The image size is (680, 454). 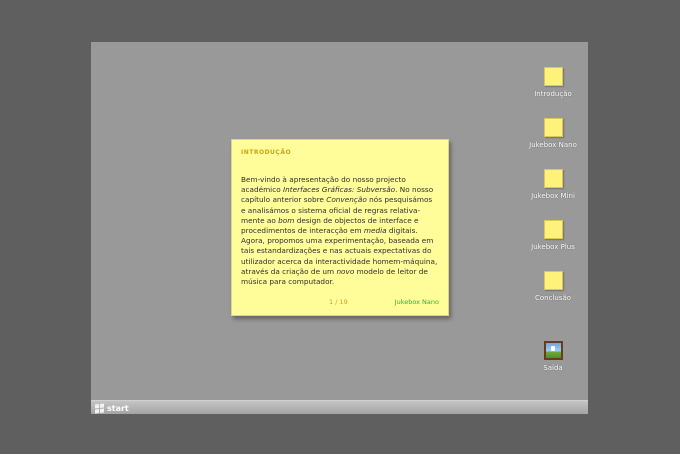 What do you see at coordinates (553, 94) in the screenshot?
I see `desktop-icon-label: Introdução` at bounding box center [553, 94].